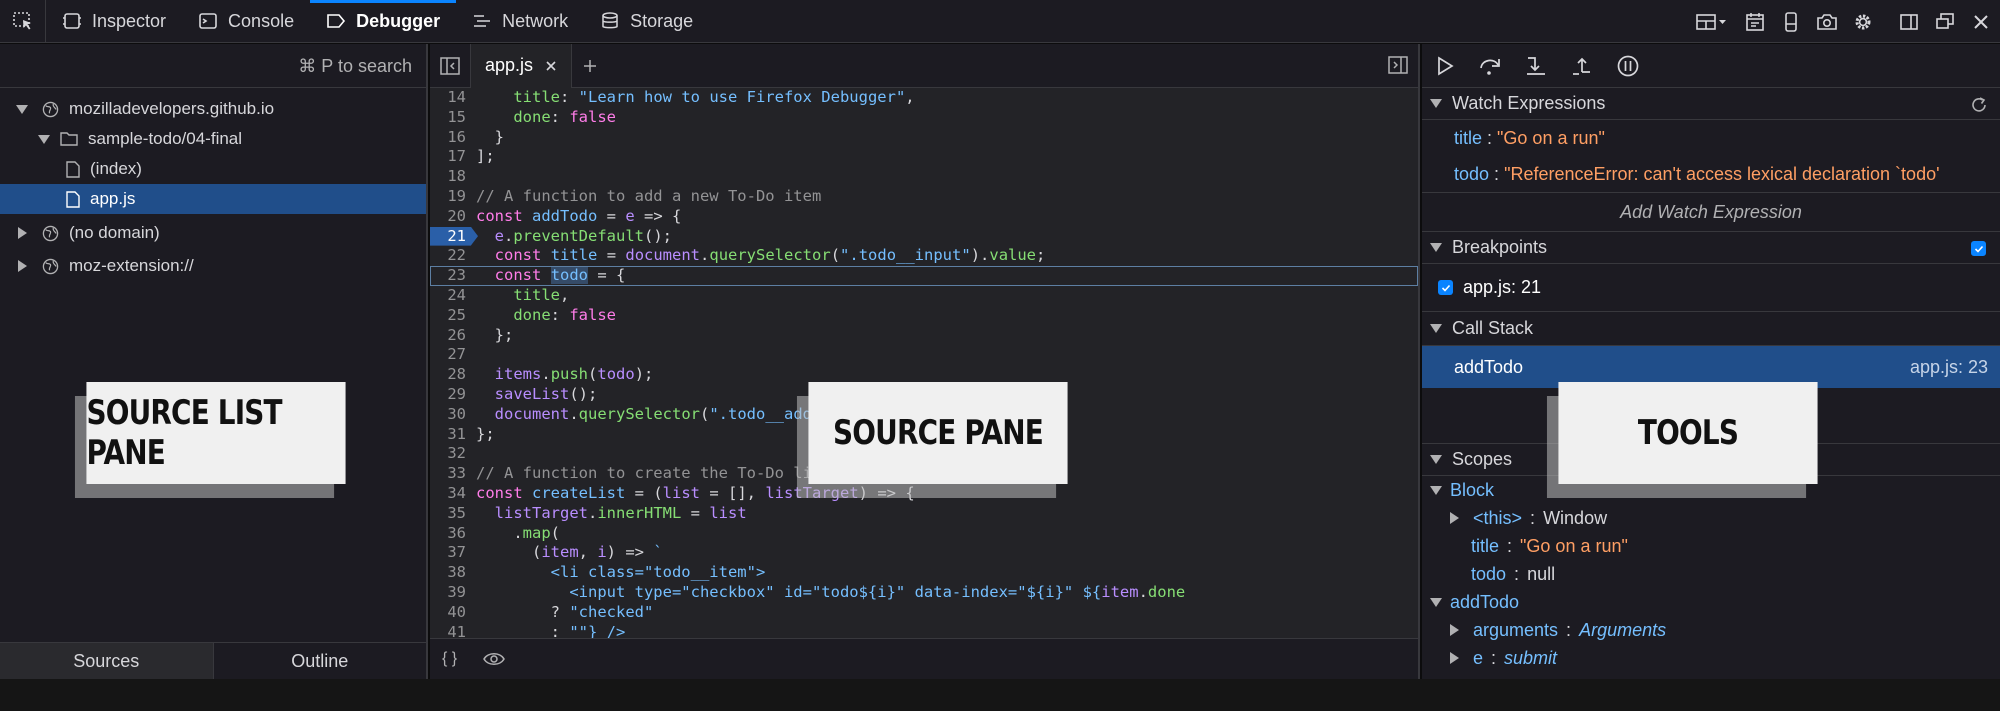  Describe the element at coordinates (448, 237) in the screenshot. I see `line-number: 21` at that location.